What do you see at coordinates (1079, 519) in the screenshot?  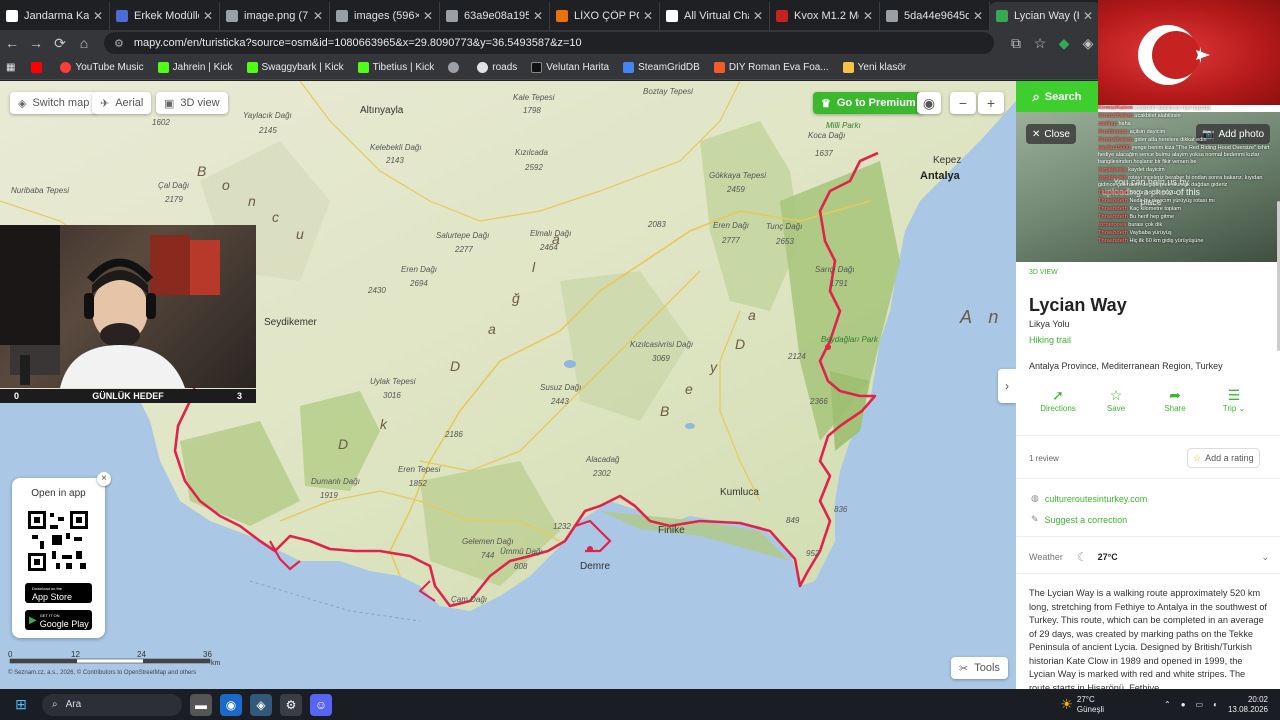 I see `suggest-correction-link: ✎ Suggest a correction` at bounding box center [1079, 519].